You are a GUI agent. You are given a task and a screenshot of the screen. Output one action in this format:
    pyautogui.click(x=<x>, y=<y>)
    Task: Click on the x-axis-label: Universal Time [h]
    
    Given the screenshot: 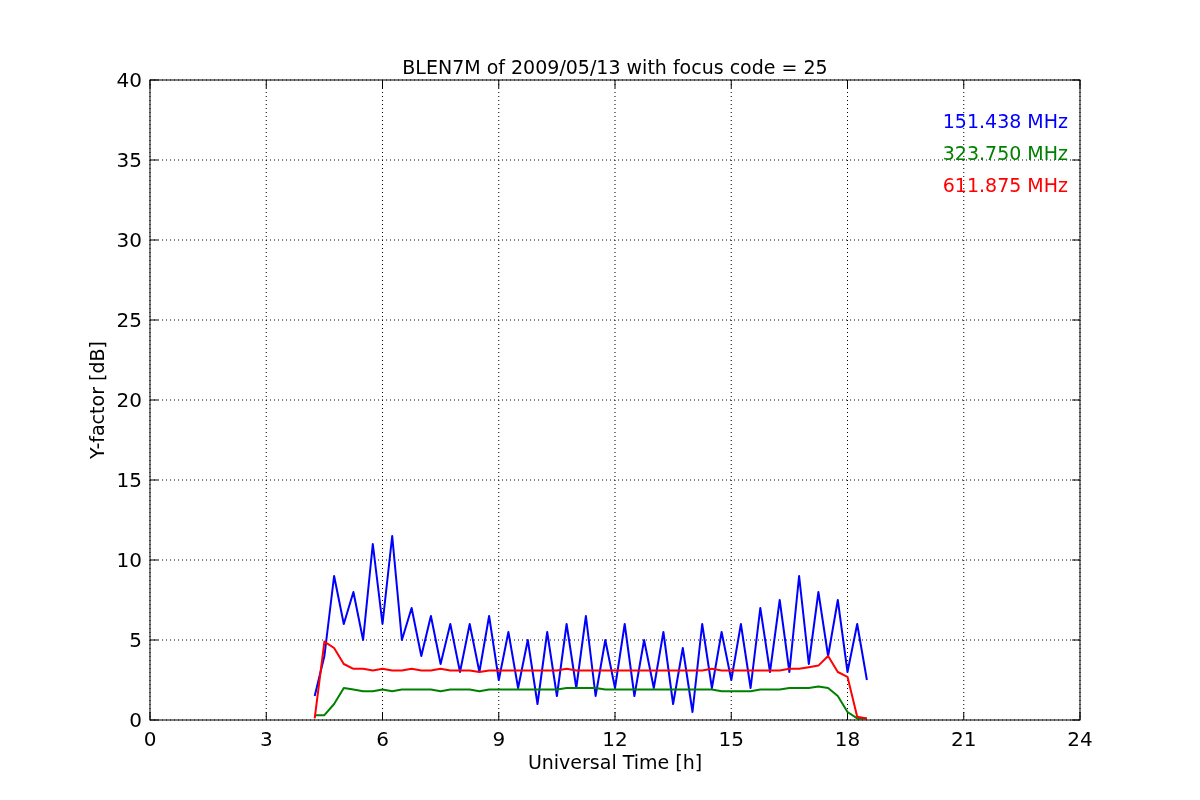 What is the action you would take?
    pyautogui.click(x=615, y=762)
    